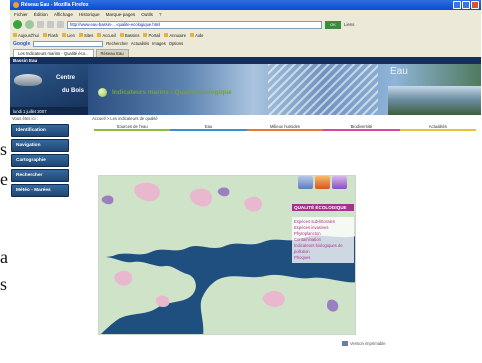 This screenshot has width=482, height=363. What do you see at coordinates (17, 24) in the screenshot?
I see `back-button` at bounding box center [17, 24].